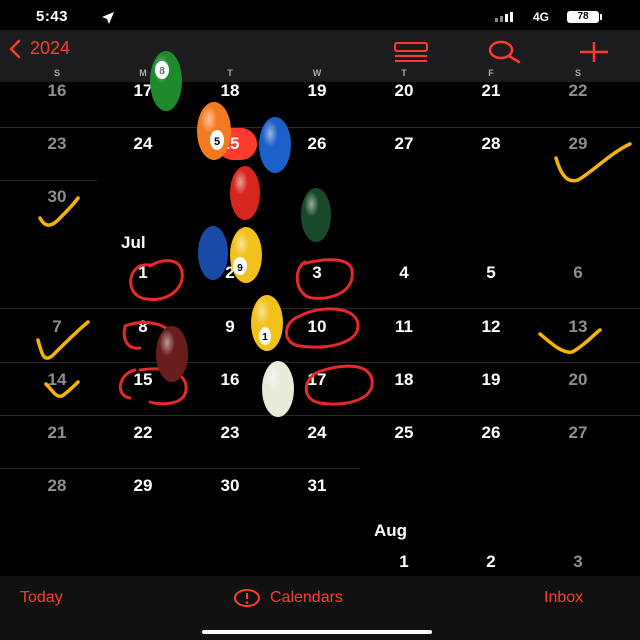  I want to click on weekday-header: S M T W T F S, so click(320, 75).